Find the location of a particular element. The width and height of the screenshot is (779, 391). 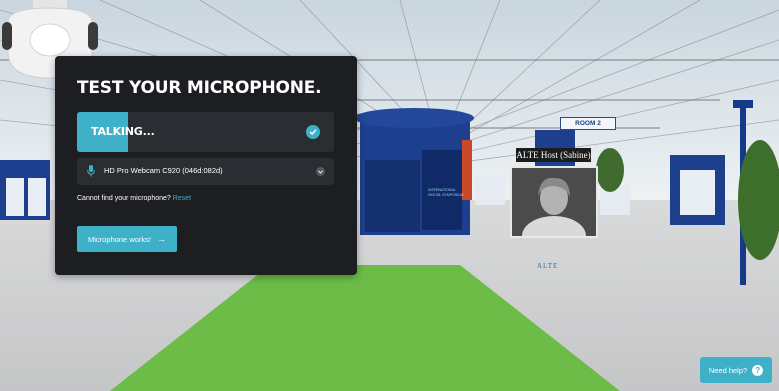

question-icon: ? is located at coordinates (758, 370).